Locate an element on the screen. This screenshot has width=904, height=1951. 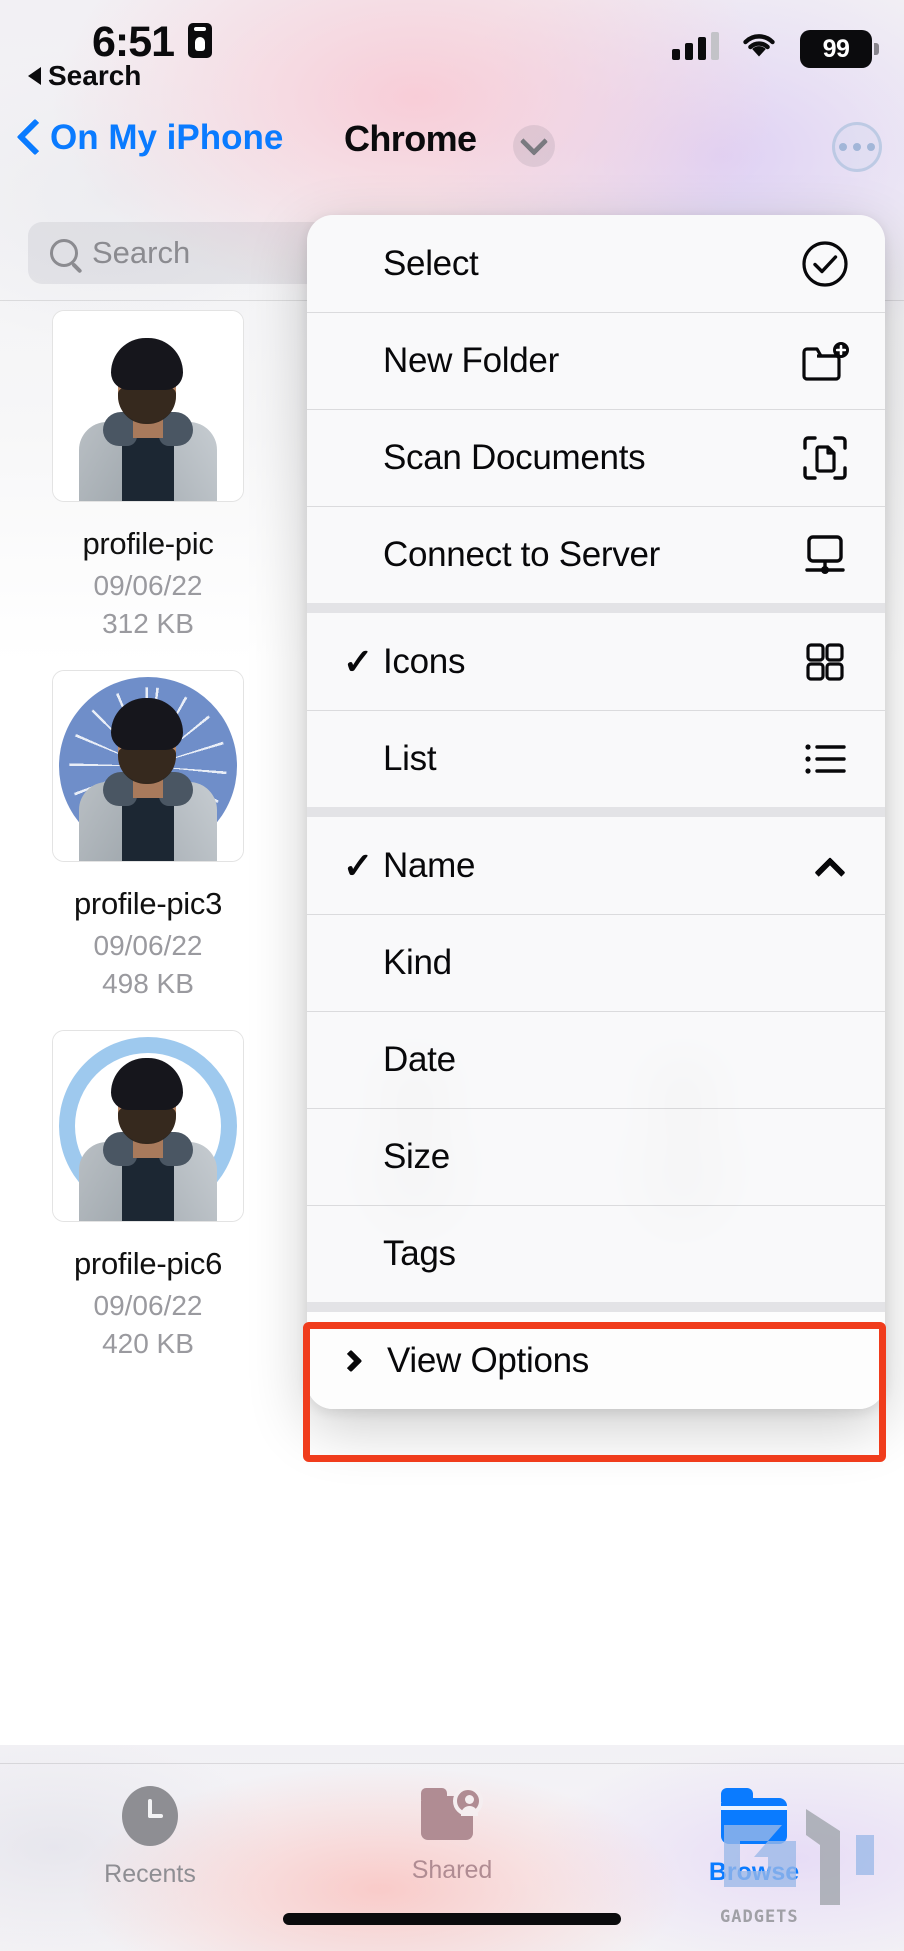
file-size: 420 KB is located at coordinates (148, 1343).